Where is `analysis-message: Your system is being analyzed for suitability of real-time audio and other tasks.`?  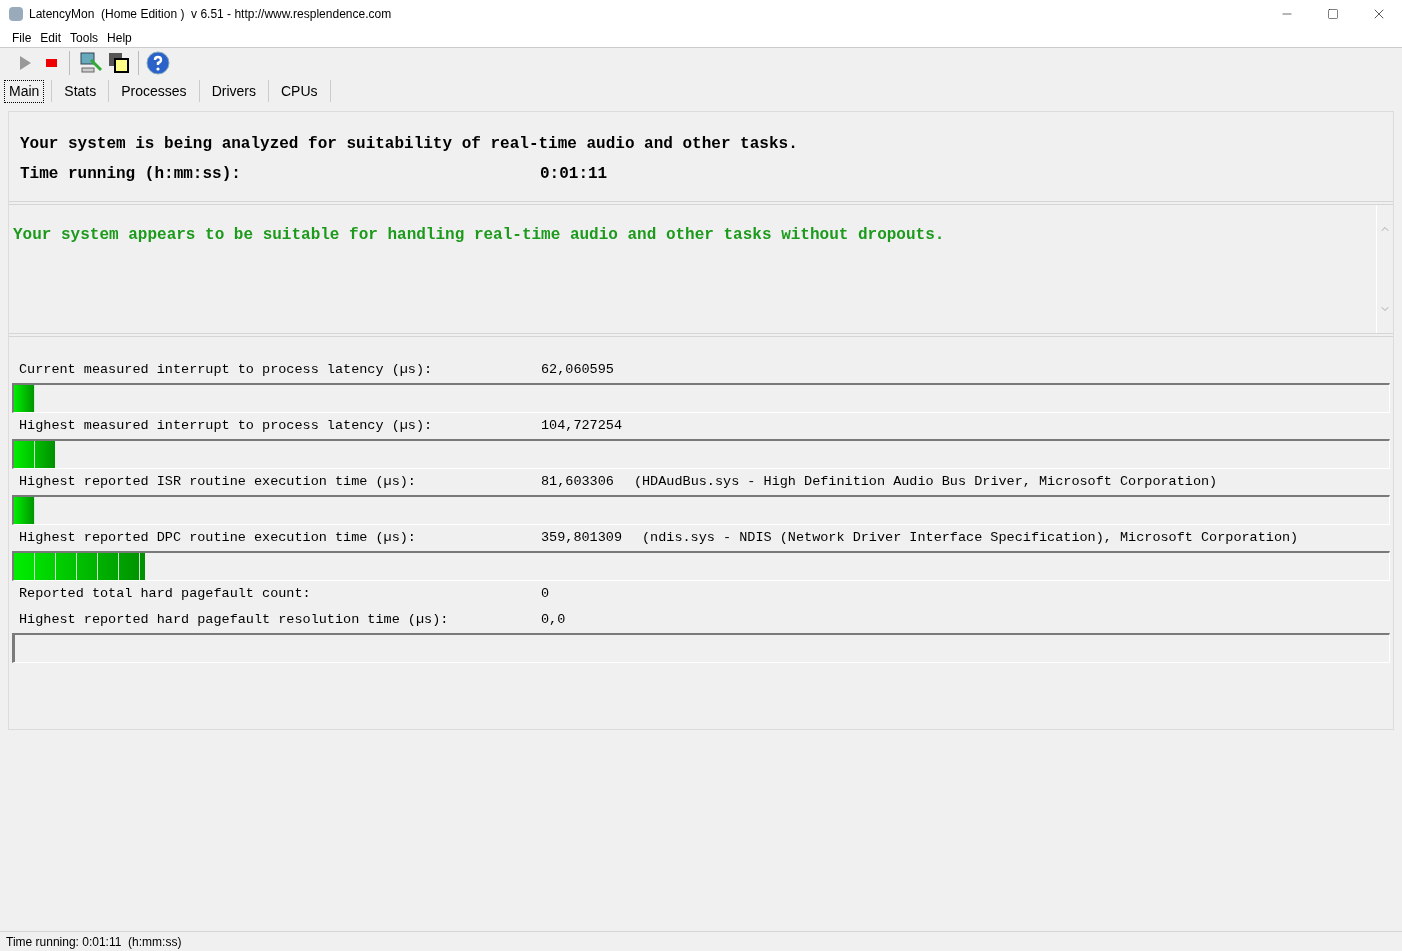
analysis-message: Your system is being analyzed for suitability of real-time audio and other tasks. is located at coordinates (409, 144).